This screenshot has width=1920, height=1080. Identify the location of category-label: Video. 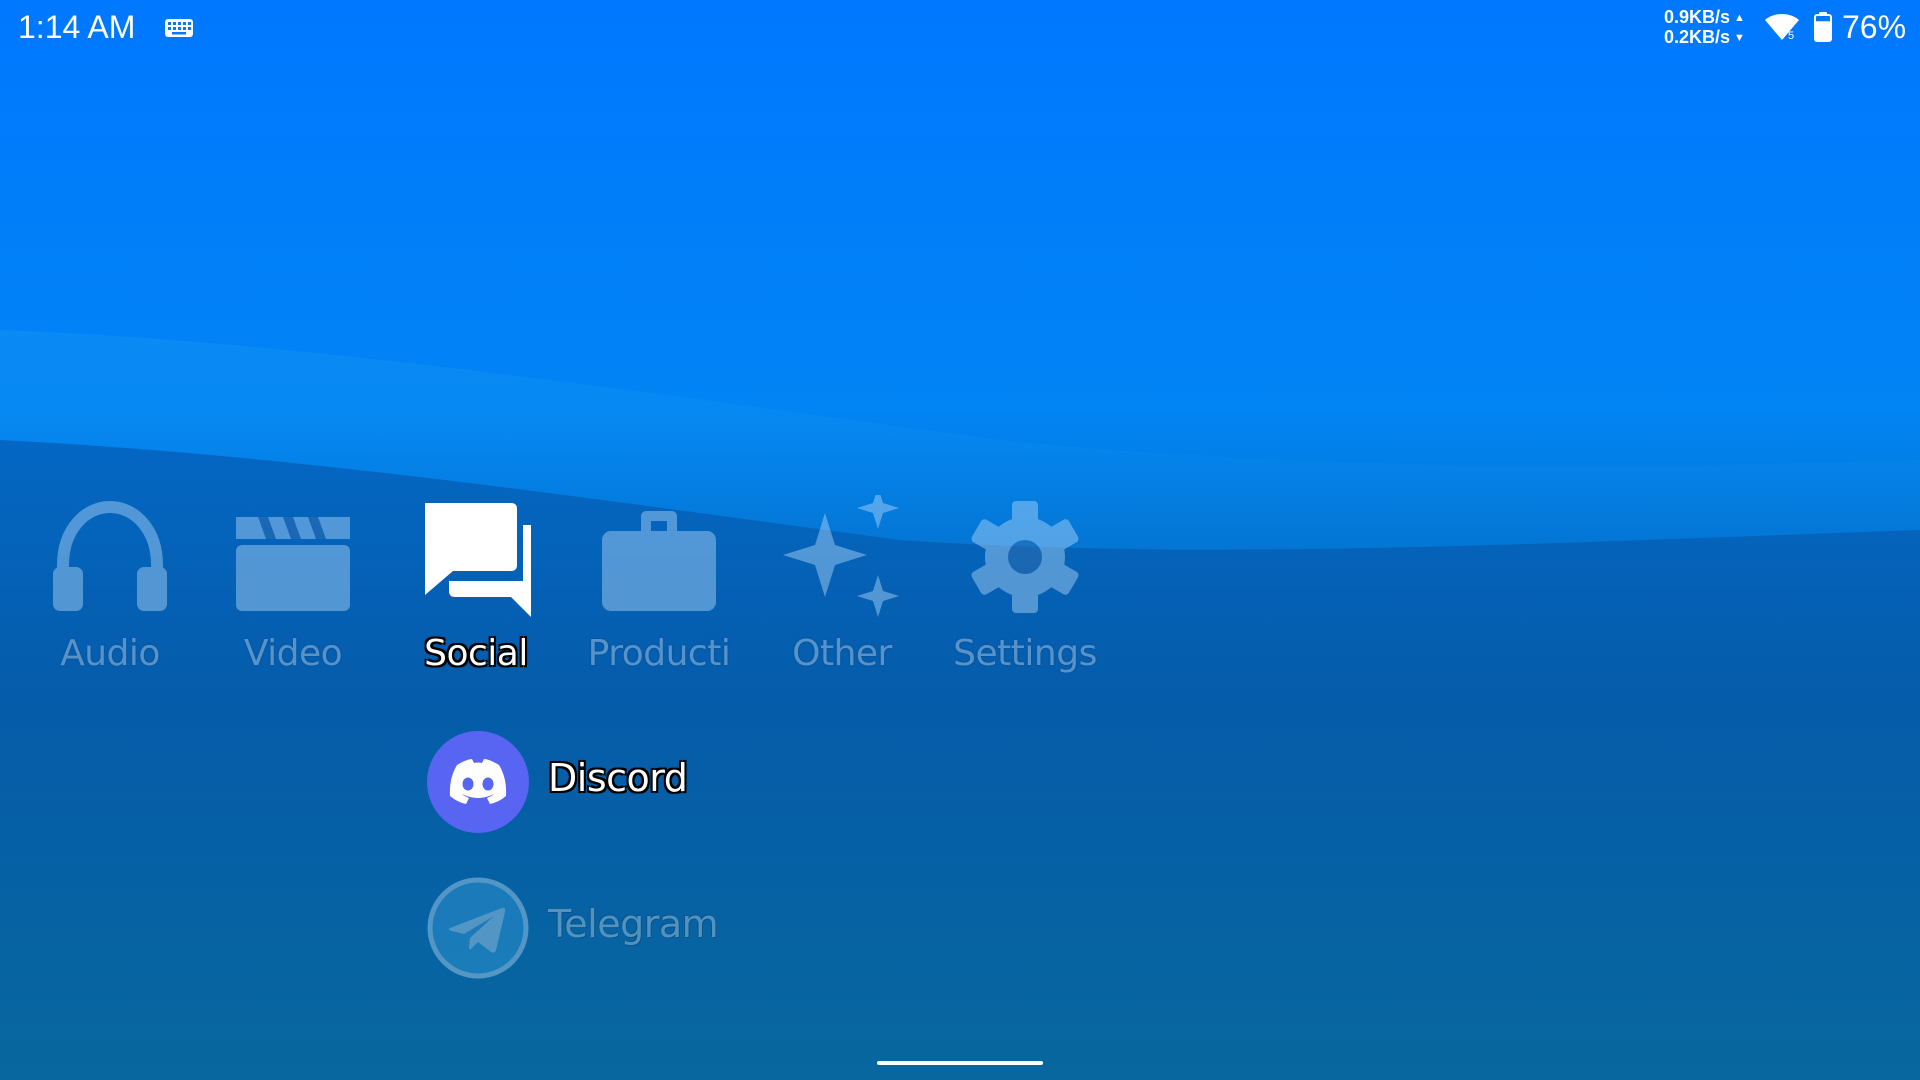
(293, 653).